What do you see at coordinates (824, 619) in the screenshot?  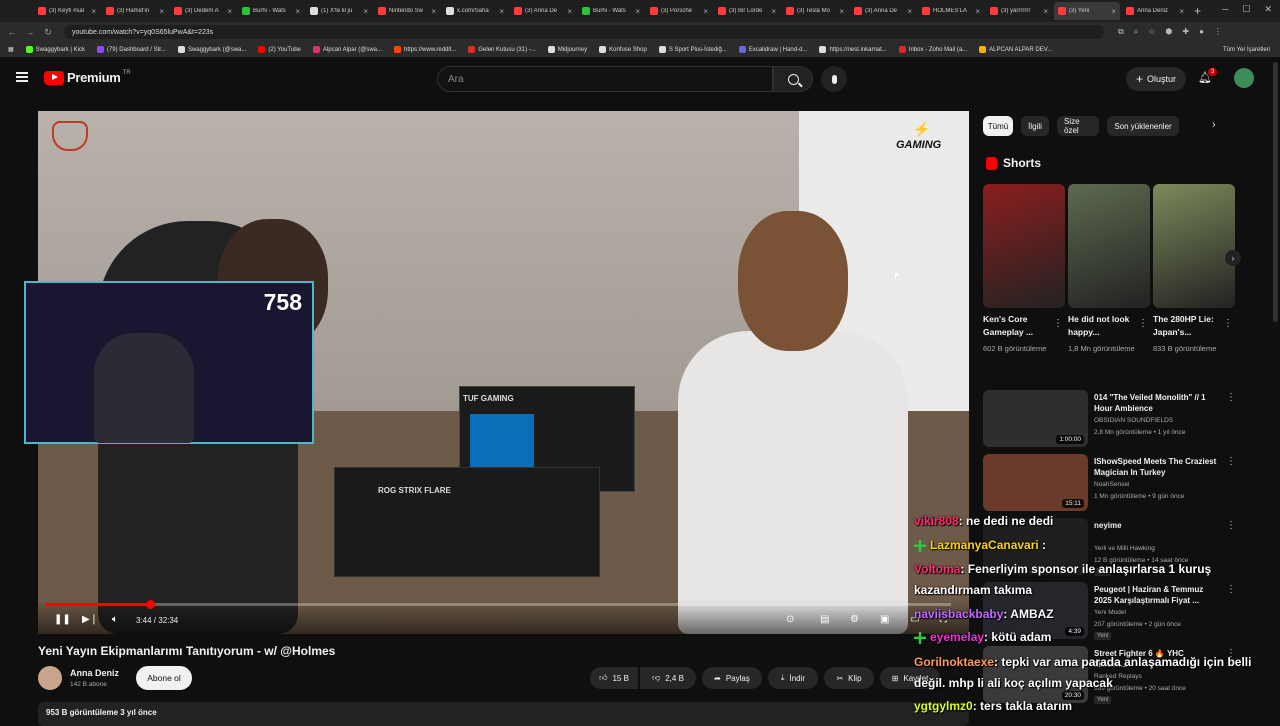 I see `subtitles-icon: ▤` at bounding box center [824, 619].